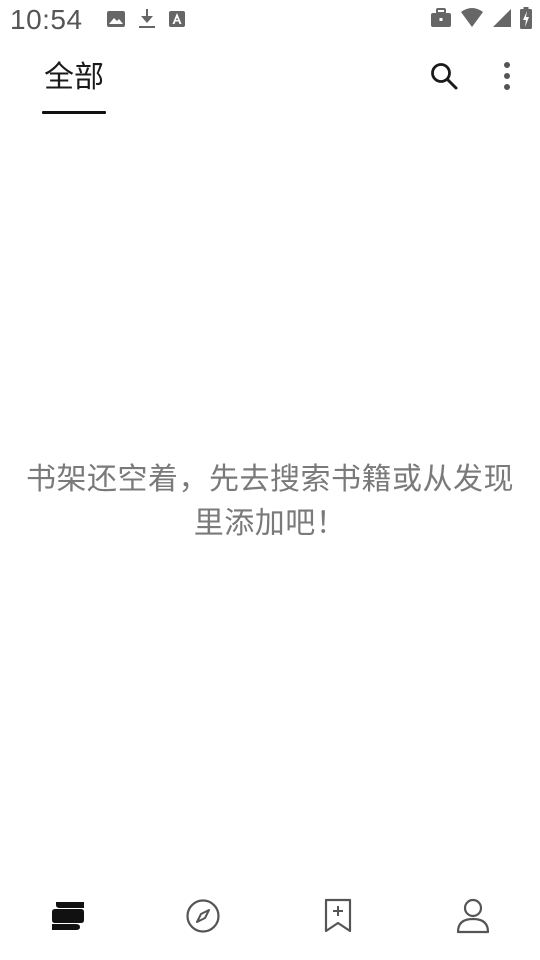  I want to click on compass-icon, so click(203, 918).